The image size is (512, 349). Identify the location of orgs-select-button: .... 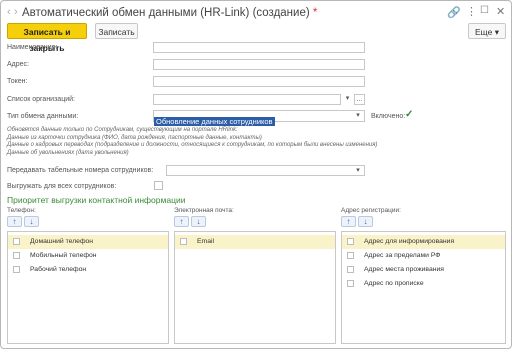
(359, 99).